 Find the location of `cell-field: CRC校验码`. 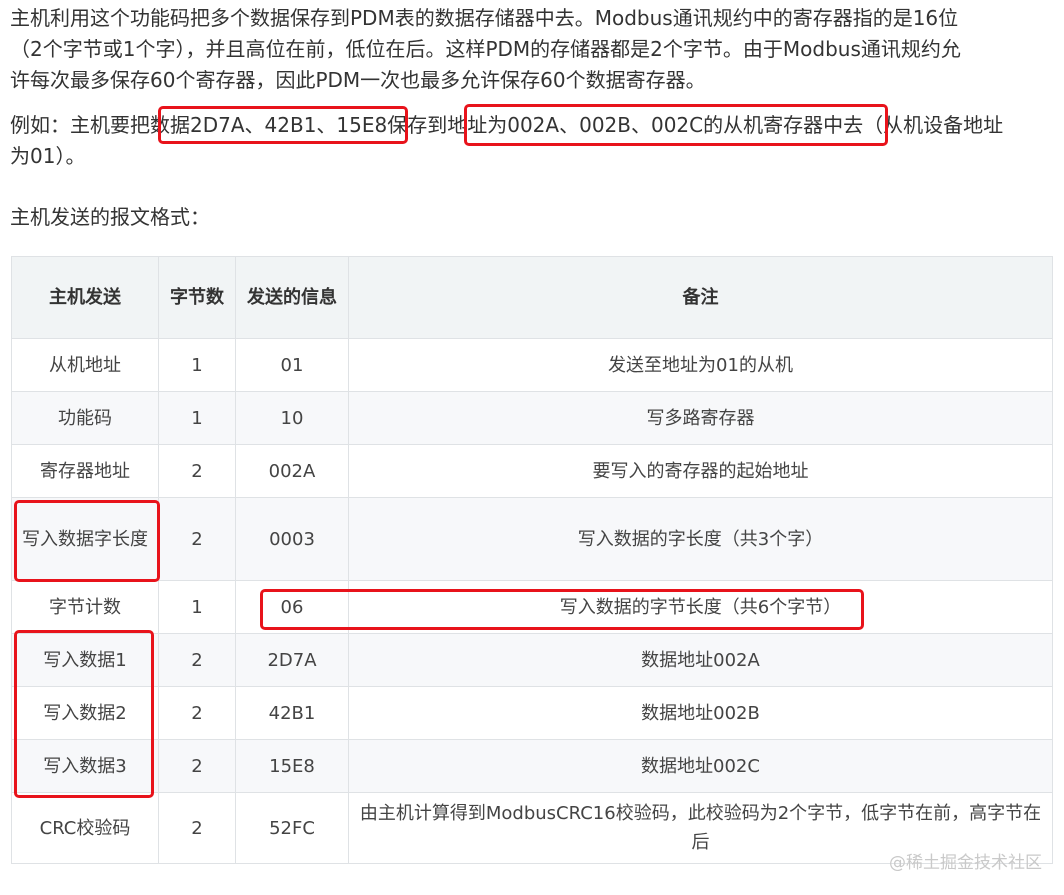

cell-field: CRC校验码 is located at coordinates (85, 828).